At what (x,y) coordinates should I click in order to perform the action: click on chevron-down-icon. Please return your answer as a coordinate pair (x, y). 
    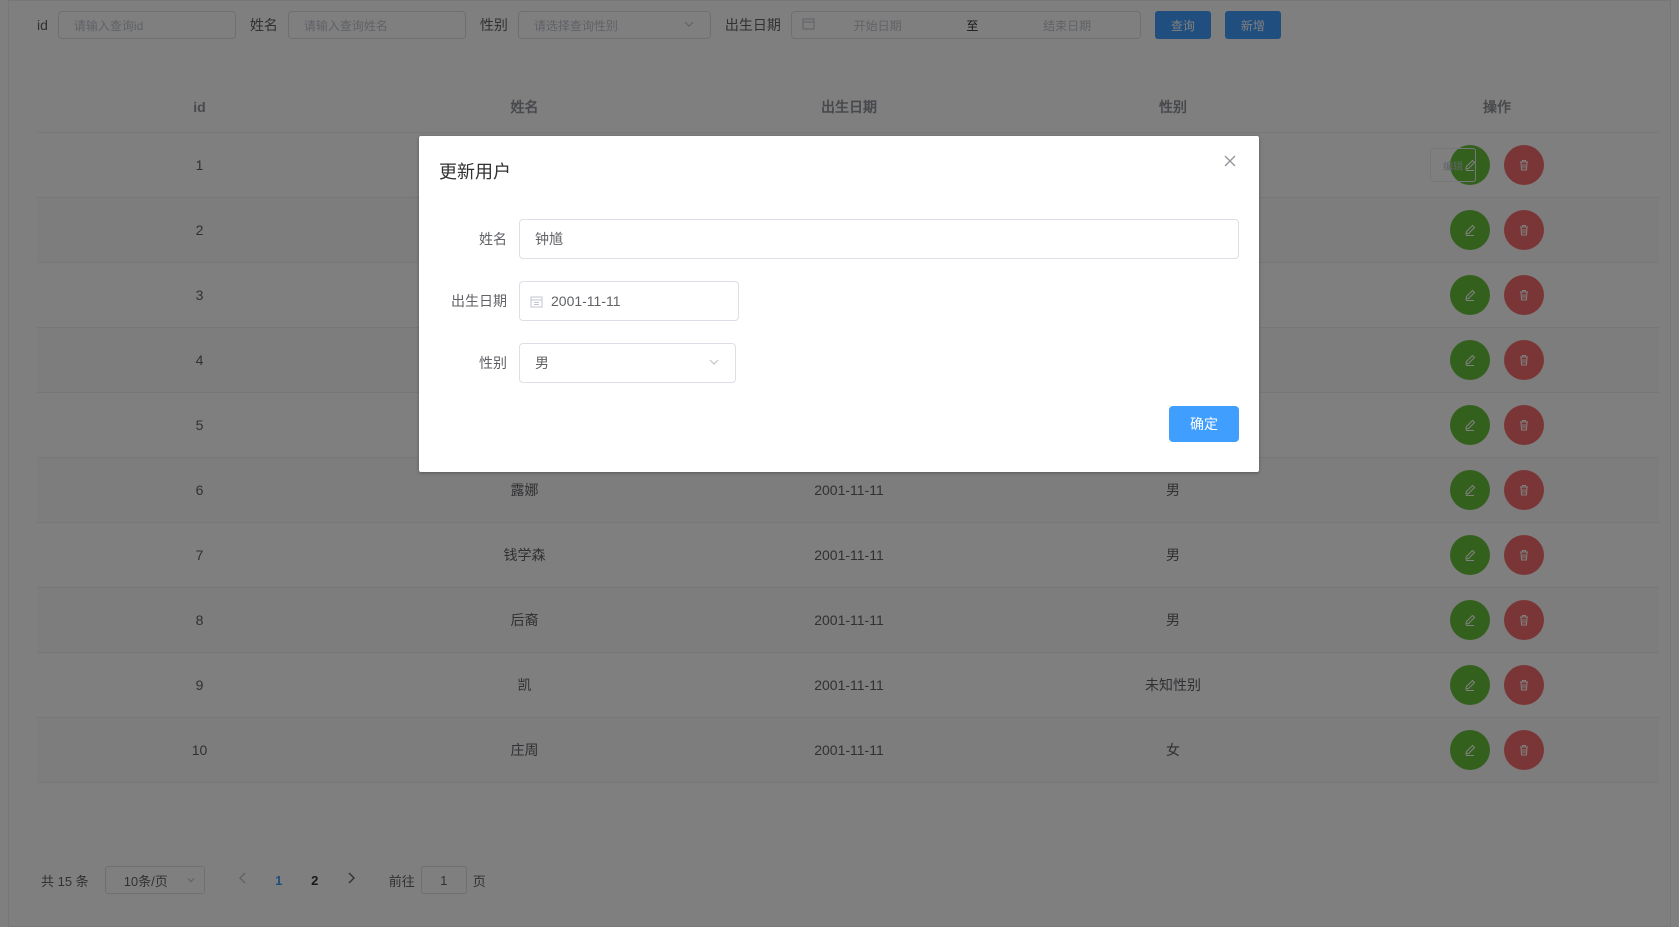
    Looking at the image, I should click on (714, 363).